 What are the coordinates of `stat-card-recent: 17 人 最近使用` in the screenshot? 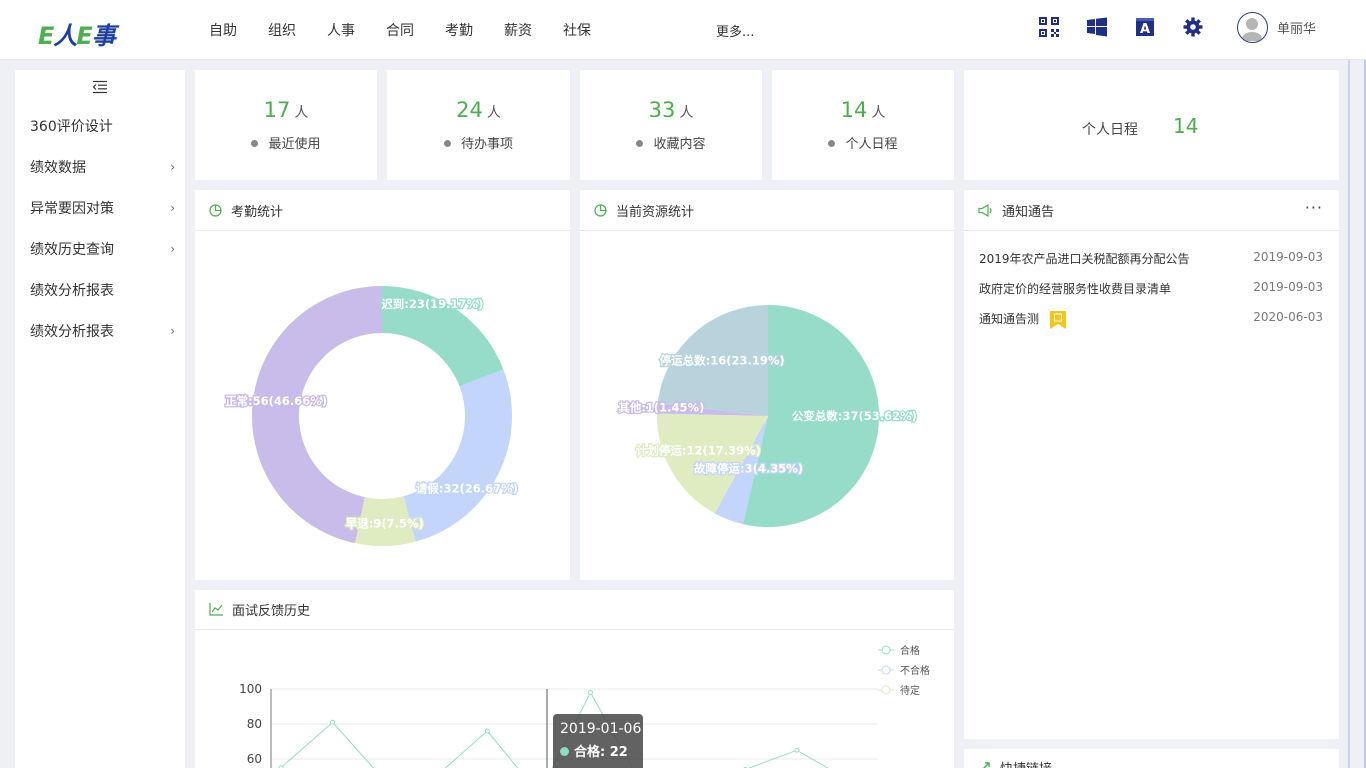 It's located at (286, 125).